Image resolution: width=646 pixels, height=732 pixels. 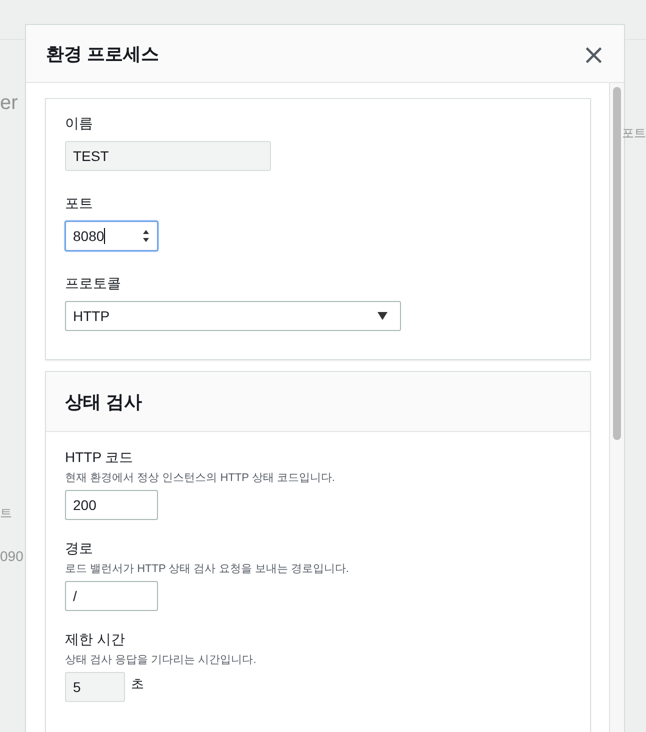 What do you see at coordinates (75, 596) in the screenshot?
I see `field-value: /` at bounding box center [75, 596].